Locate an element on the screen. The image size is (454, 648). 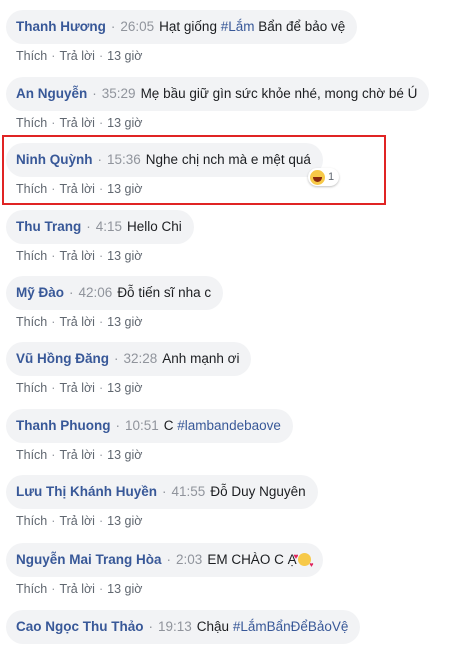
comment-bubble: Lưu Thị Khánh Huyền · 41:55 Đỗ Duy Nguyên is located at coordinates (162, 492).